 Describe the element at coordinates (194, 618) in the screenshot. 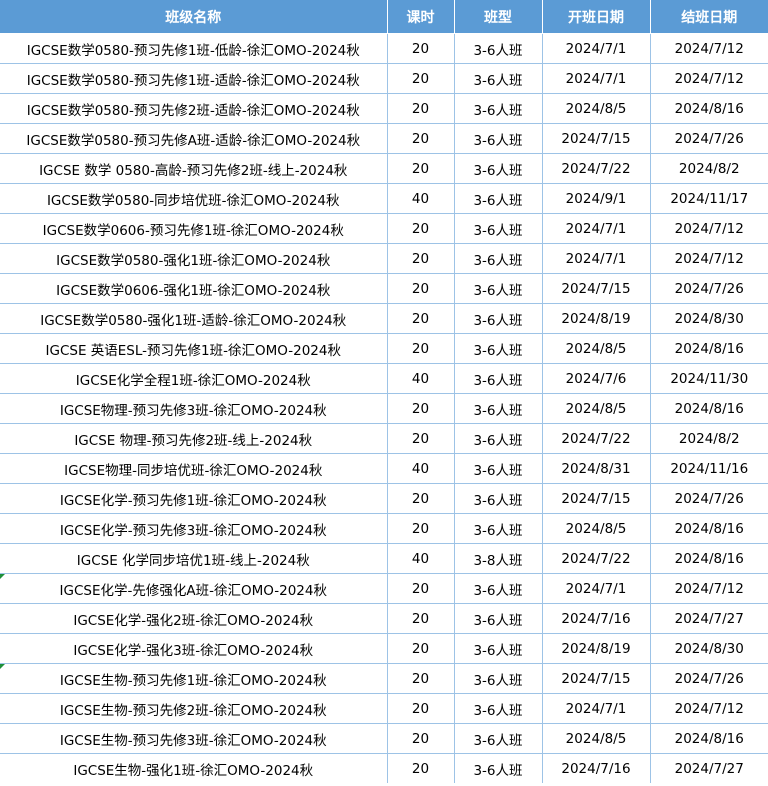

I see `cell-class-name: IGCSE化学-强化2班-徐汇OMO-2024秋` at that location.